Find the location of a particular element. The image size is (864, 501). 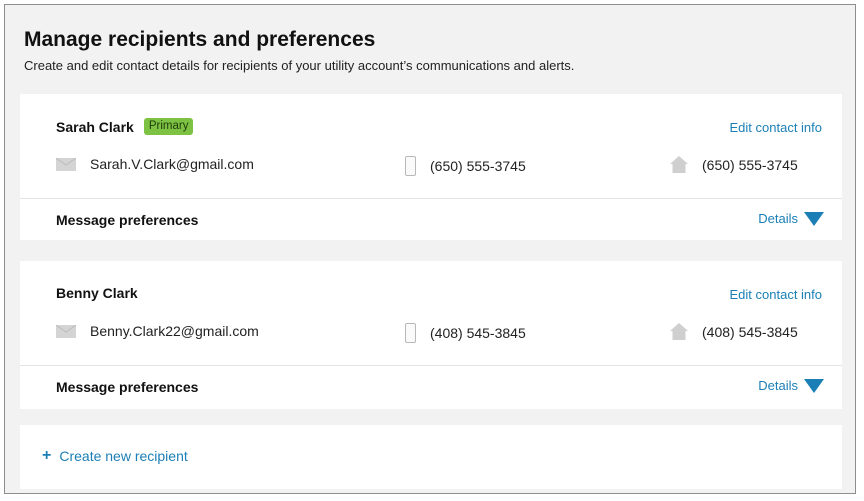

create-recipient-card: + Create new recipient is located at coordinates (431, 457).